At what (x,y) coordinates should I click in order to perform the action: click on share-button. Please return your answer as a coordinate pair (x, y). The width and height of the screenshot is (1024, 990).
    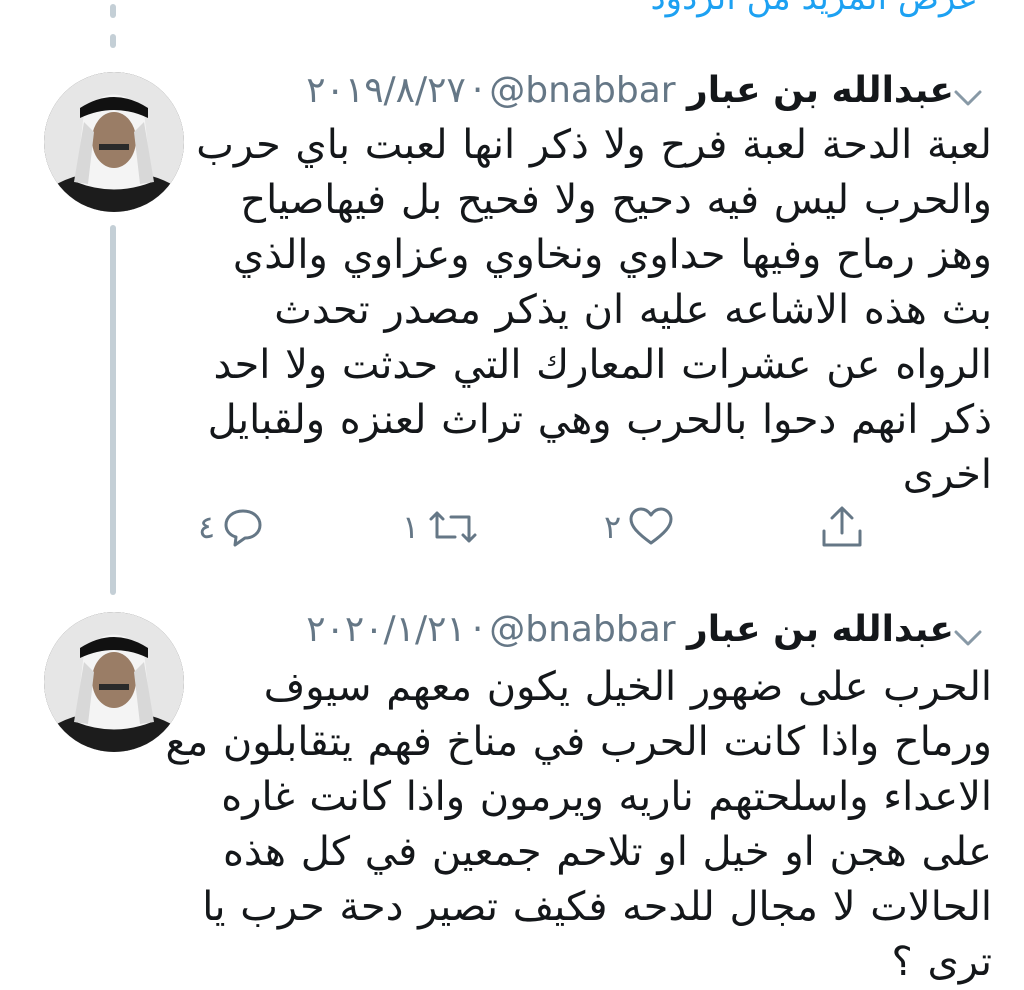
    Looking at the image, I should click on (842, 527).